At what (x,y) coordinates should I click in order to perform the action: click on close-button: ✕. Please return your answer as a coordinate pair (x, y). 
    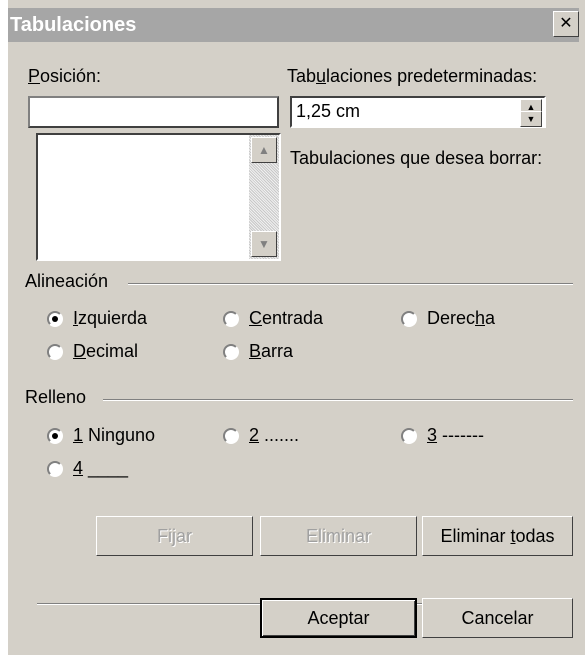
    Looking at the image, I should click on (566, 24).